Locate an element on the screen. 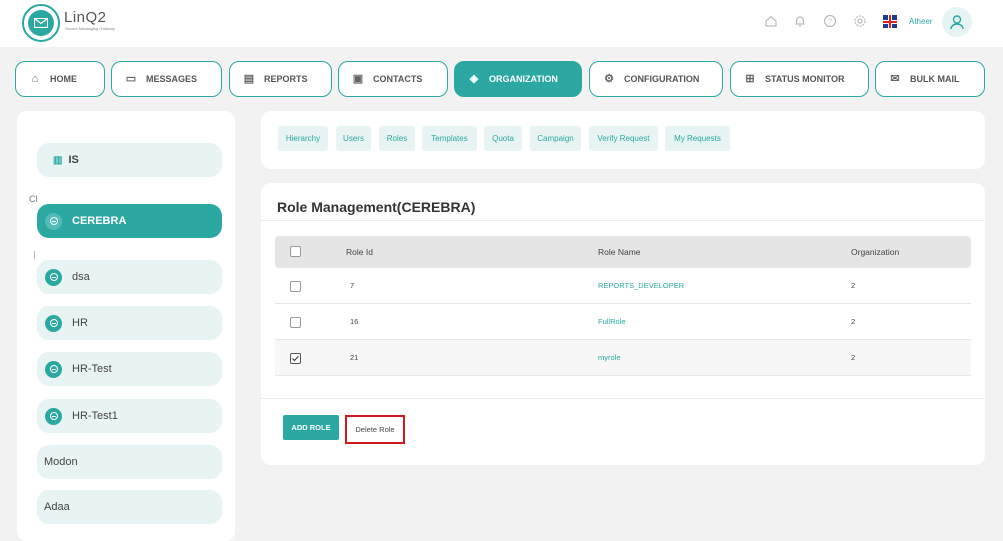 The image size is (1003, 541). tab-roles: Roles is located at coordinates (397, 138).